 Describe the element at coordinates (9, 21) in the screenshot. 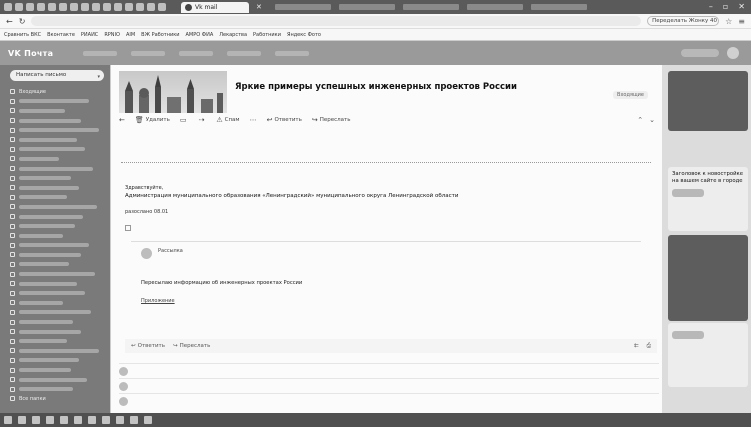

I see `back-icon: ←` at that location.